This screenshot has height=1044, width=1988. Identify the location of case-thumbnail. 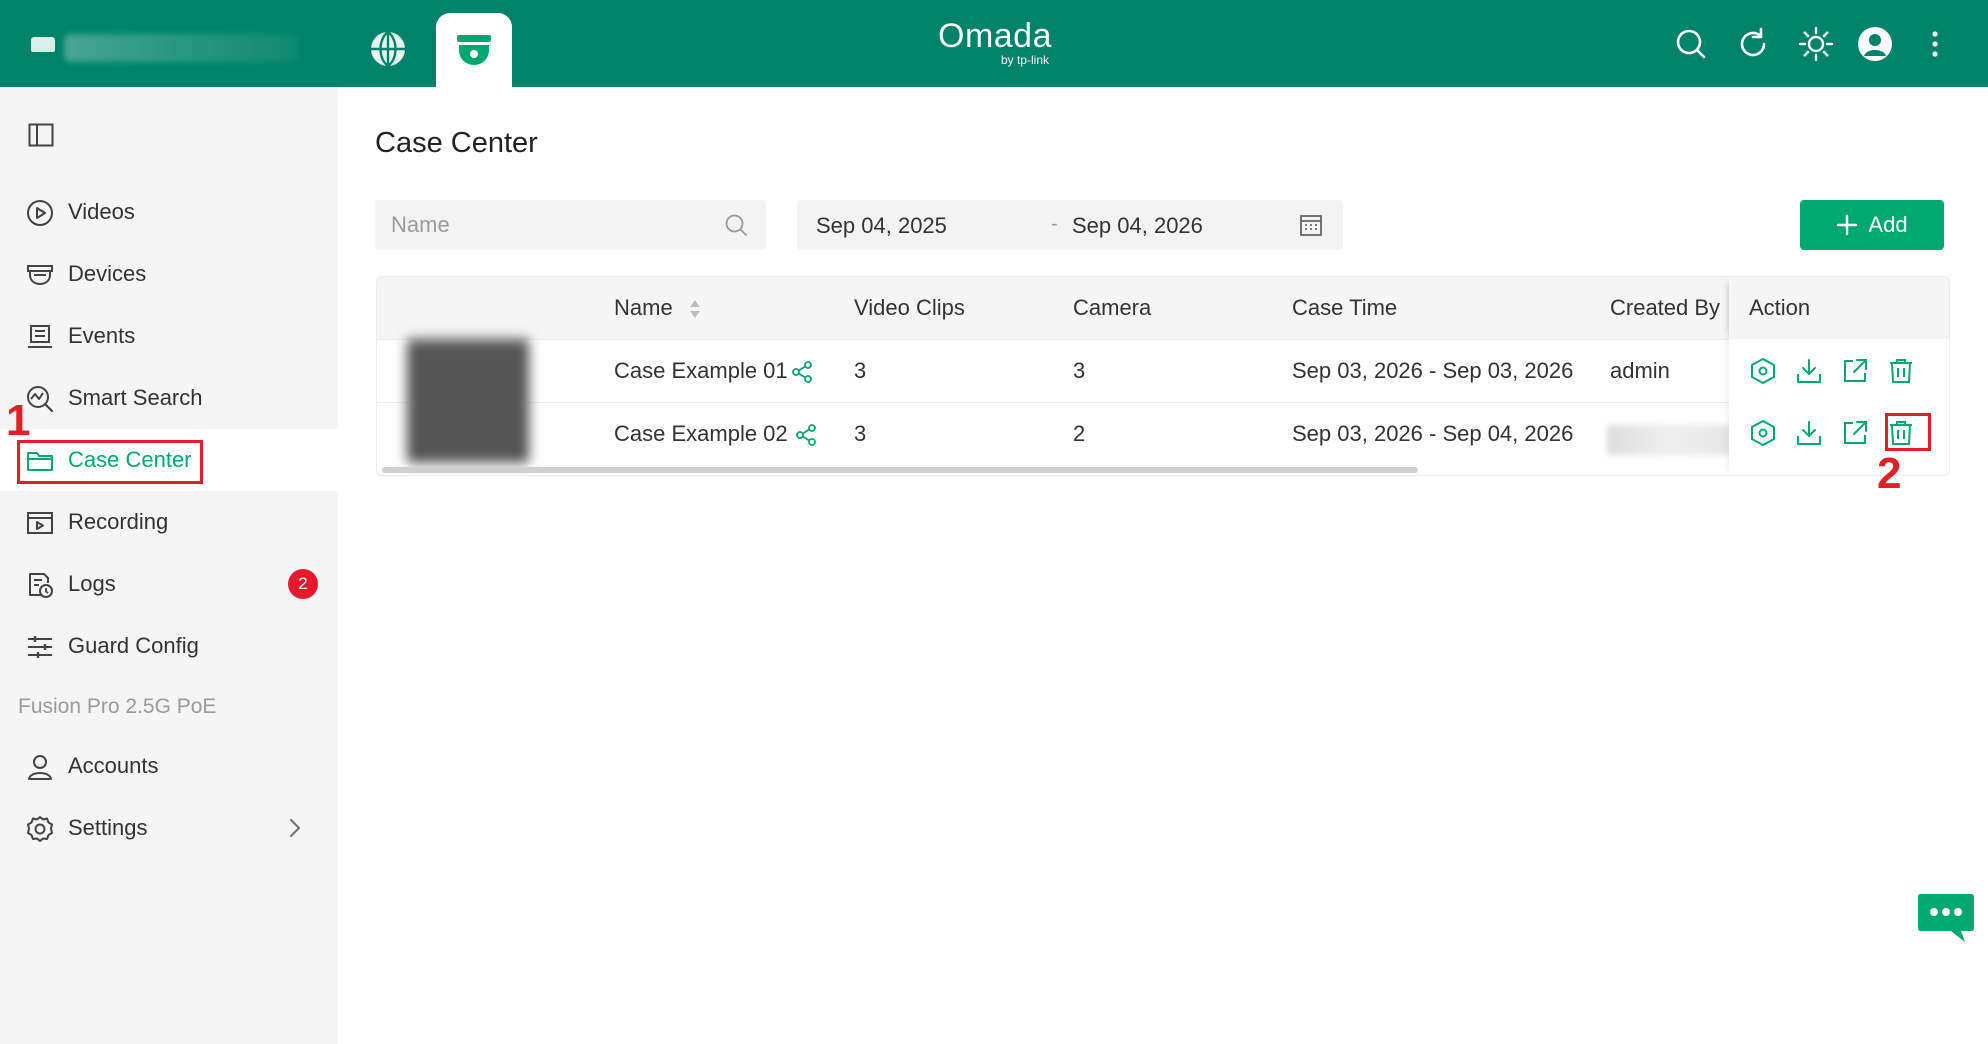
(468, 401).